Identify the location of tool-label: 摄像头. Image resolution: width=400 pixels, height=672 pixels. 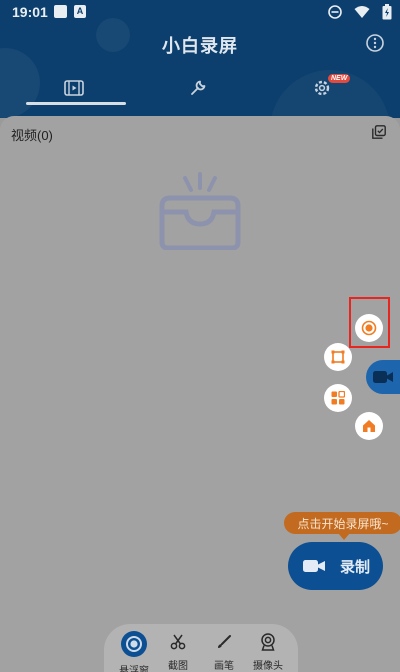
(268, 666).